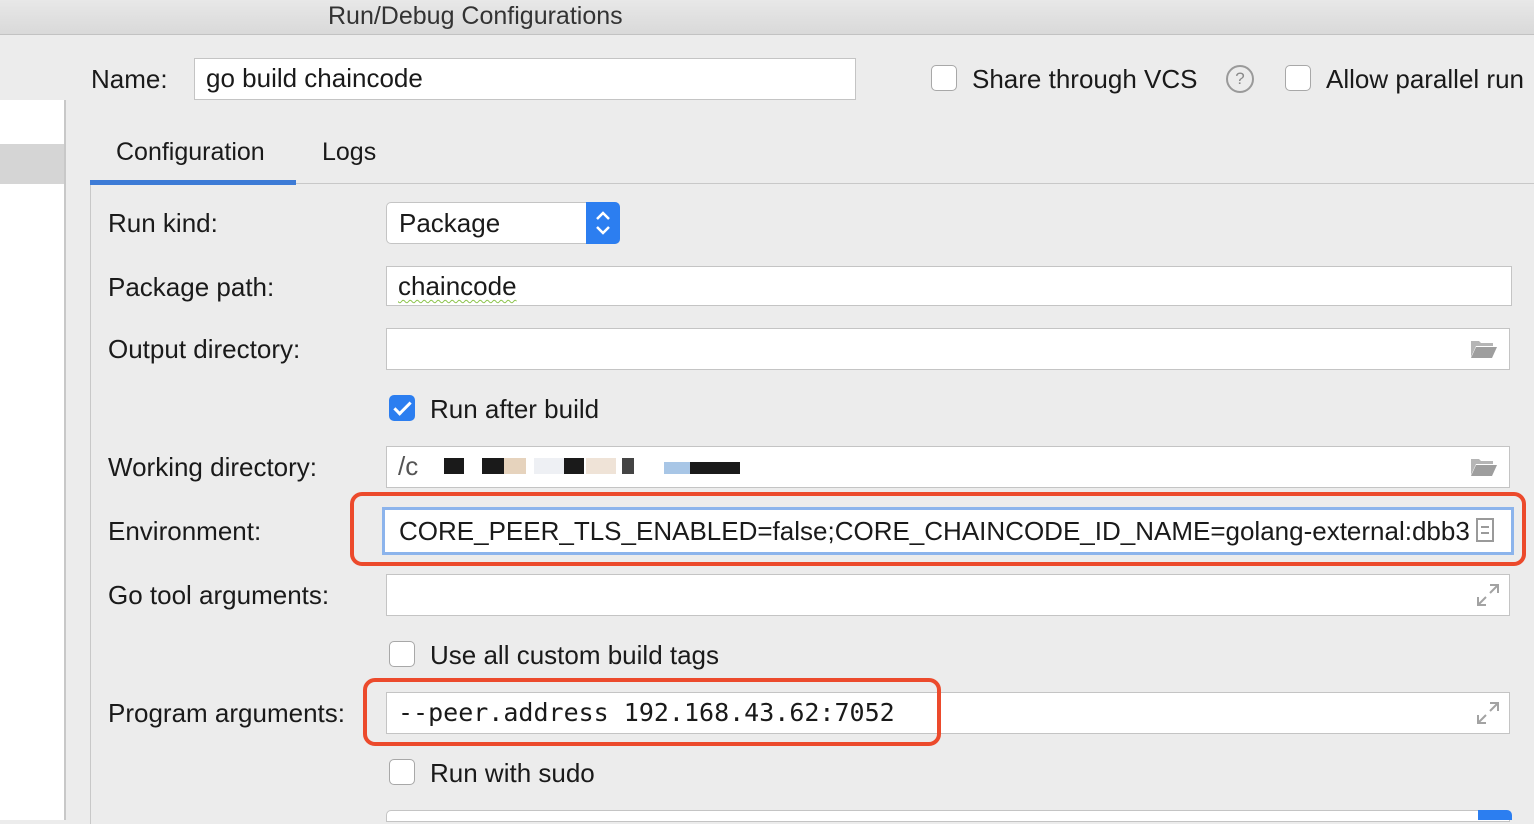  Describe the element at coordinates (402, 654) in the screenshot. I see `use-all-custom-build-tags-checkbox` at that location.